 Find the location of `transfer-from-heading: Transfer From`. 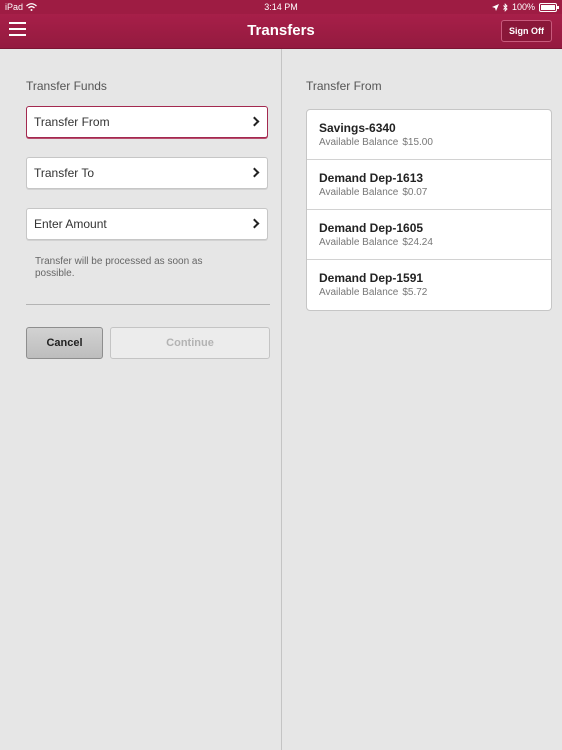

transfer-from-heading: Transfer From is located at coordinates (344, 86).